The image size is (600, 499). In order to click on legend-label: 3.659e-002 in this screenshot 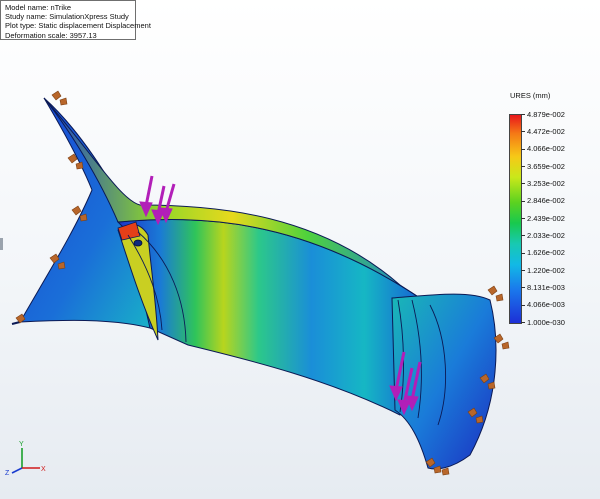, I will do `click(546, 166)`.